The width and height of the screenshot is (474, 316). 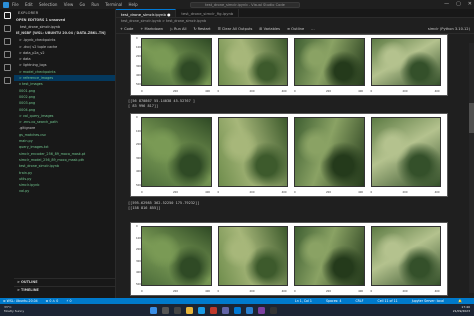 I want to click on explorer-header: EXPLORER, so click(x=28, y=13).